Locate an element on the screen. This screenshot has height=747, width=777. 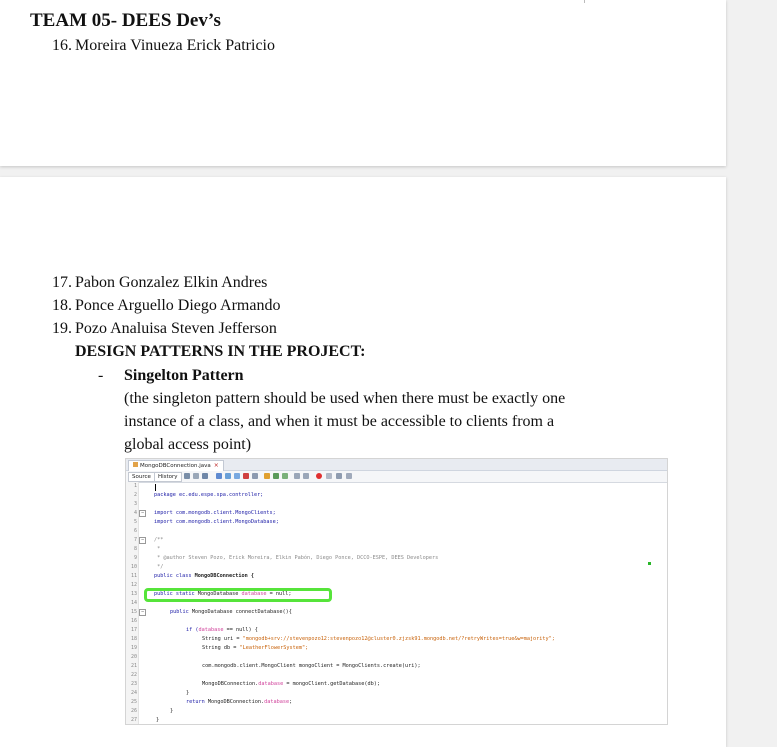
member-list-item: 18. Ponce Arguello Diego Armando is located at coordinates (166, 306).